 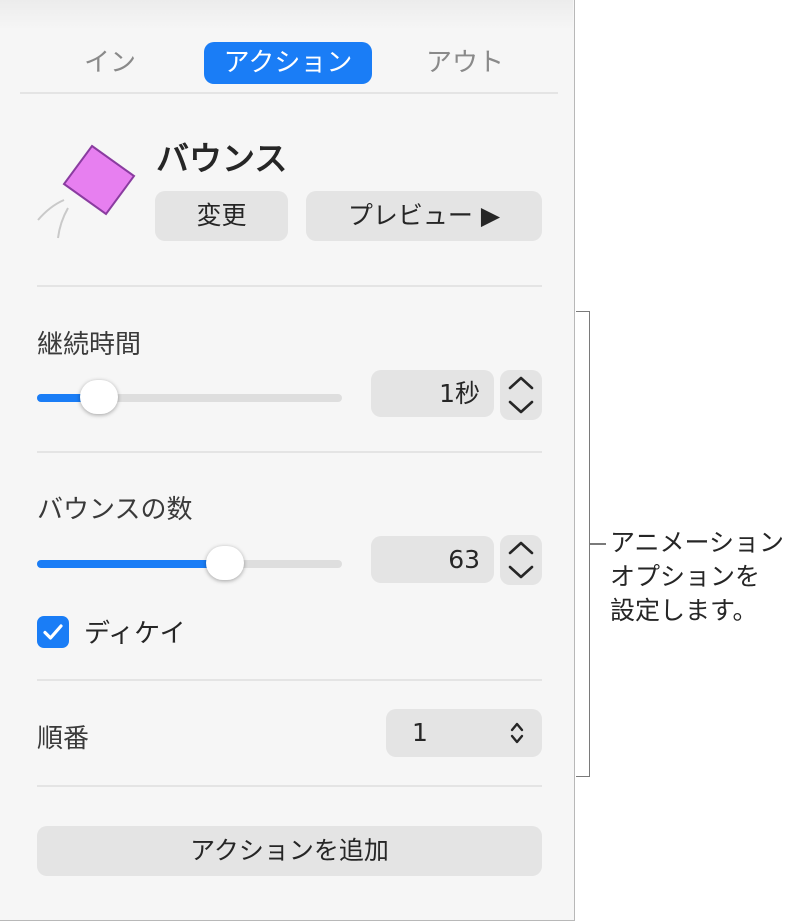 I want to click on order-label: 順番, so click(x=63, y=739).